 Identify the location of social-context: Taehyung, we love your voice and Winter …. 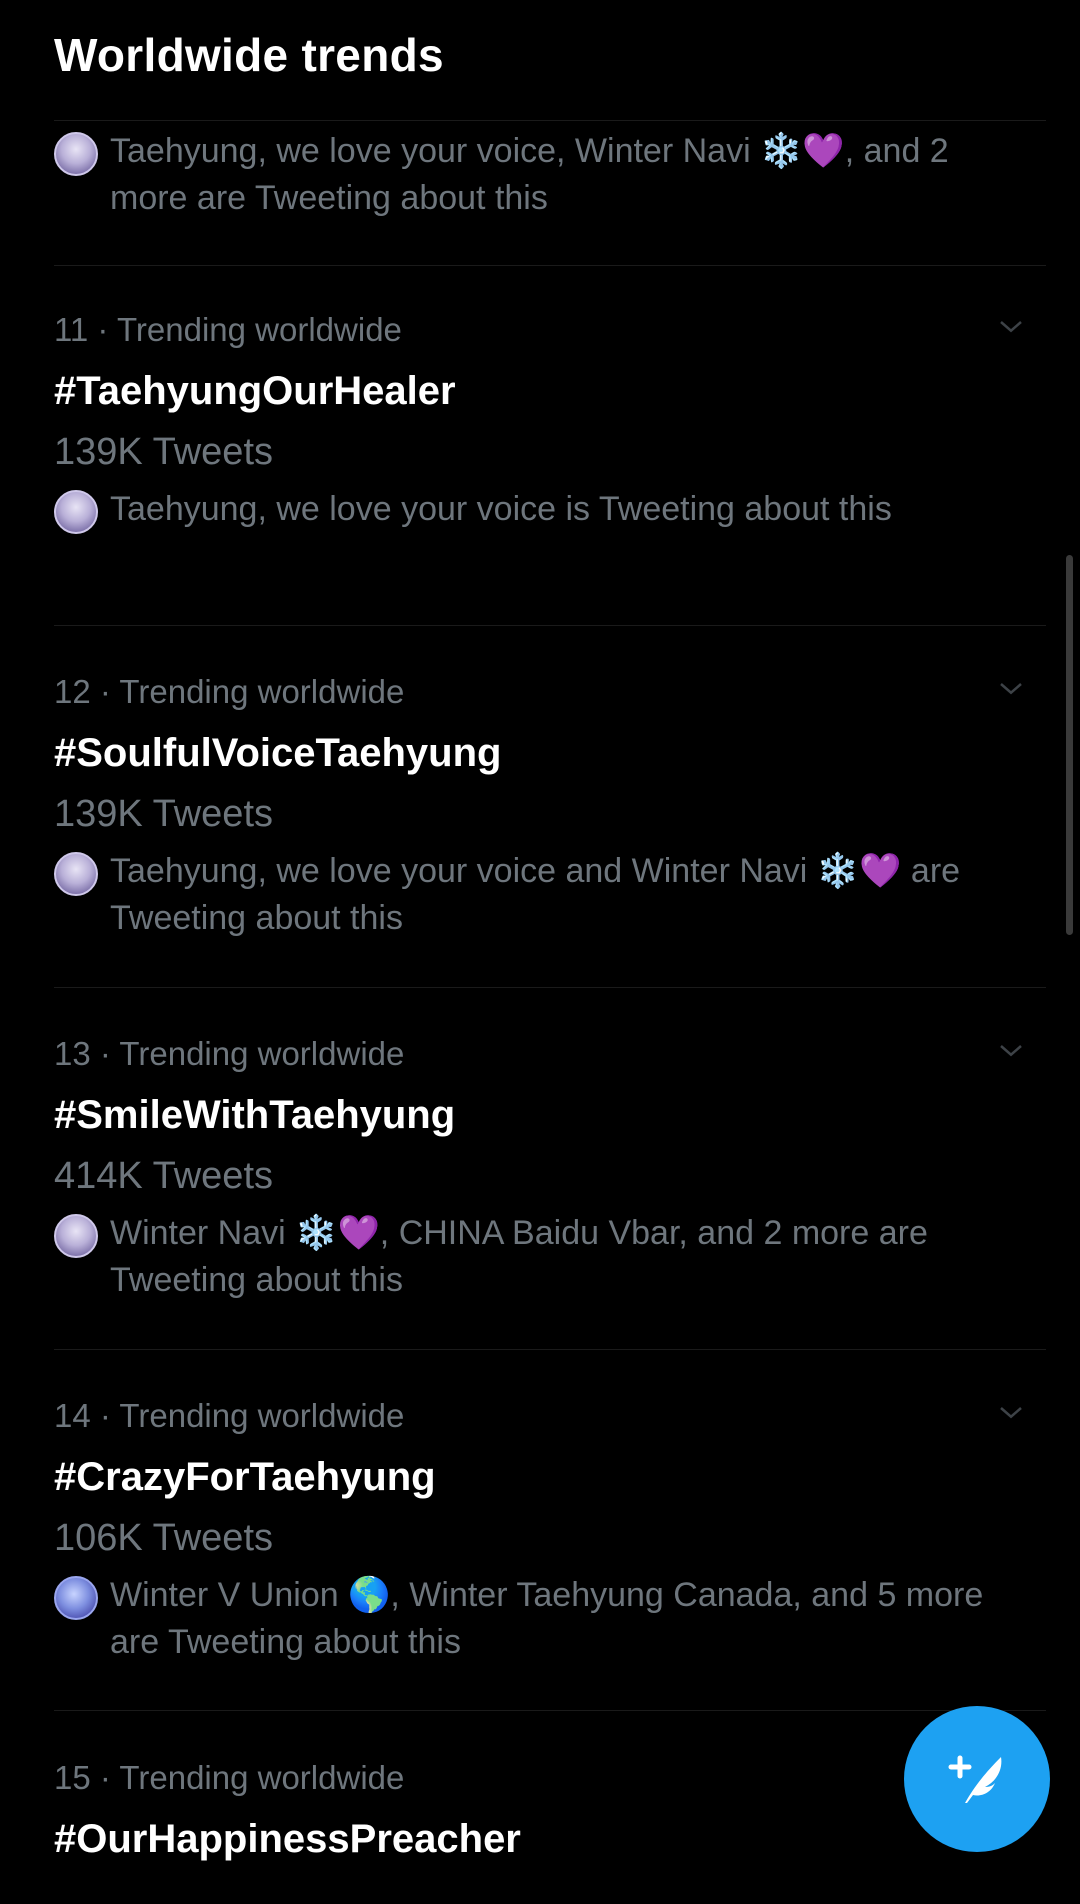
(535, 894).